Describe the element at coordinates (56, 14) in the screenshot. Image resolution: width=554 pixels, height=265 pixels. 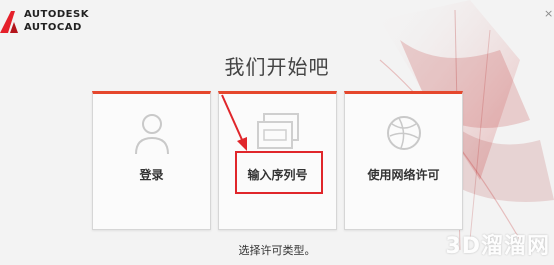
I see `brand-line1: AUTODESK` at that location.